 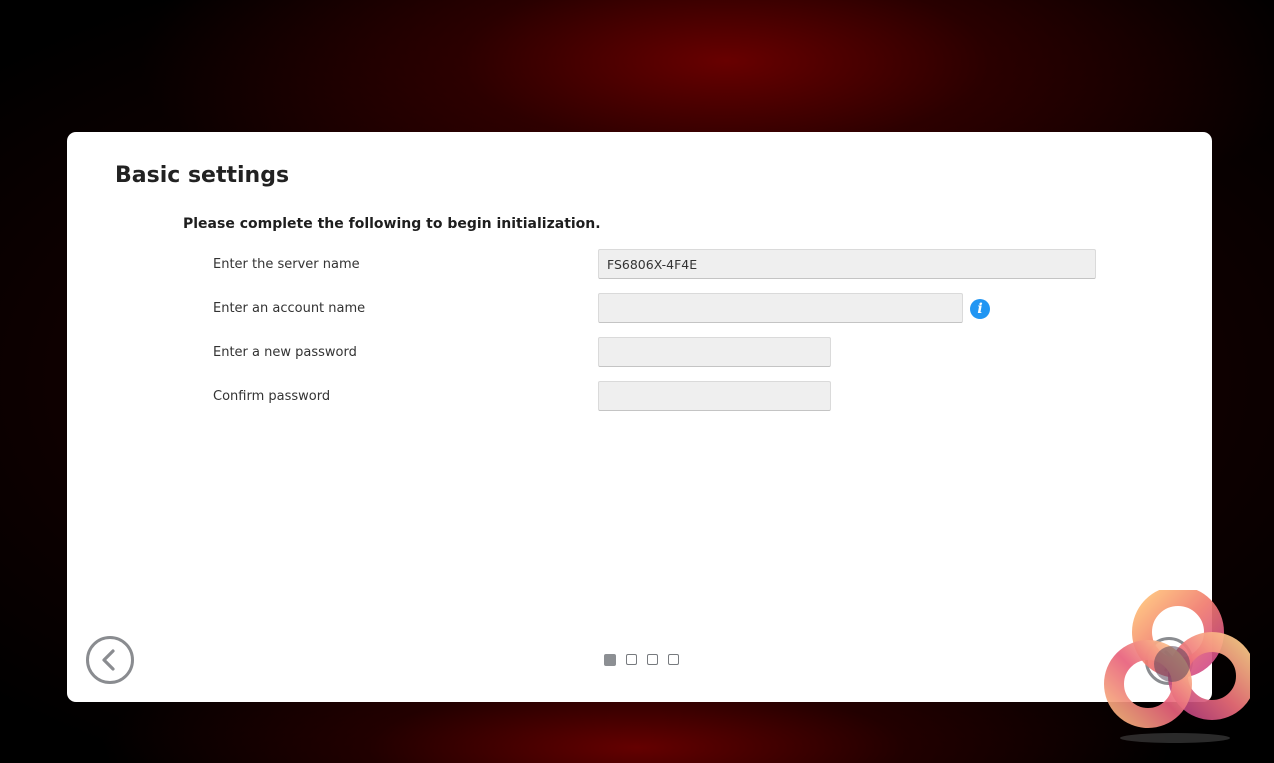 What do you see at coordinates (286, 264) in the screenshot?
I see `server-name-label: Enter the server name` at bounding box center [286, 264].